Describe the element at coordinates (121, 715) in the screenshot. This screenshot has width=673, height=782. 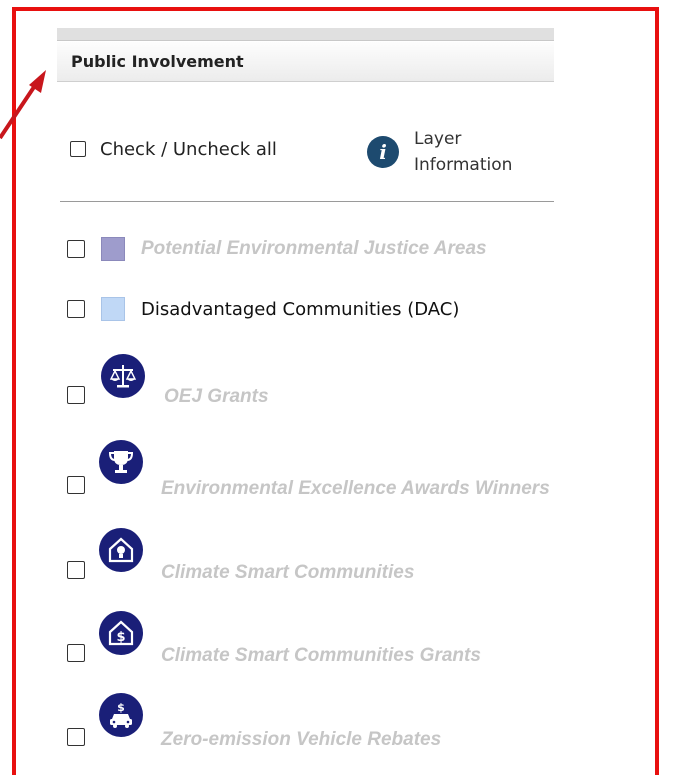
I see `car-dollar-icon: $` at that location.